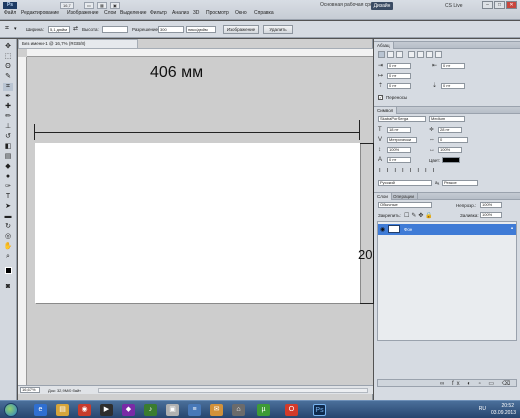 This screenshot has width=520, height=418. What do you see at coordinates (217, 13) in the screenshot?
I see `menu-view: Просмотр` at bounding box center [217, 13].